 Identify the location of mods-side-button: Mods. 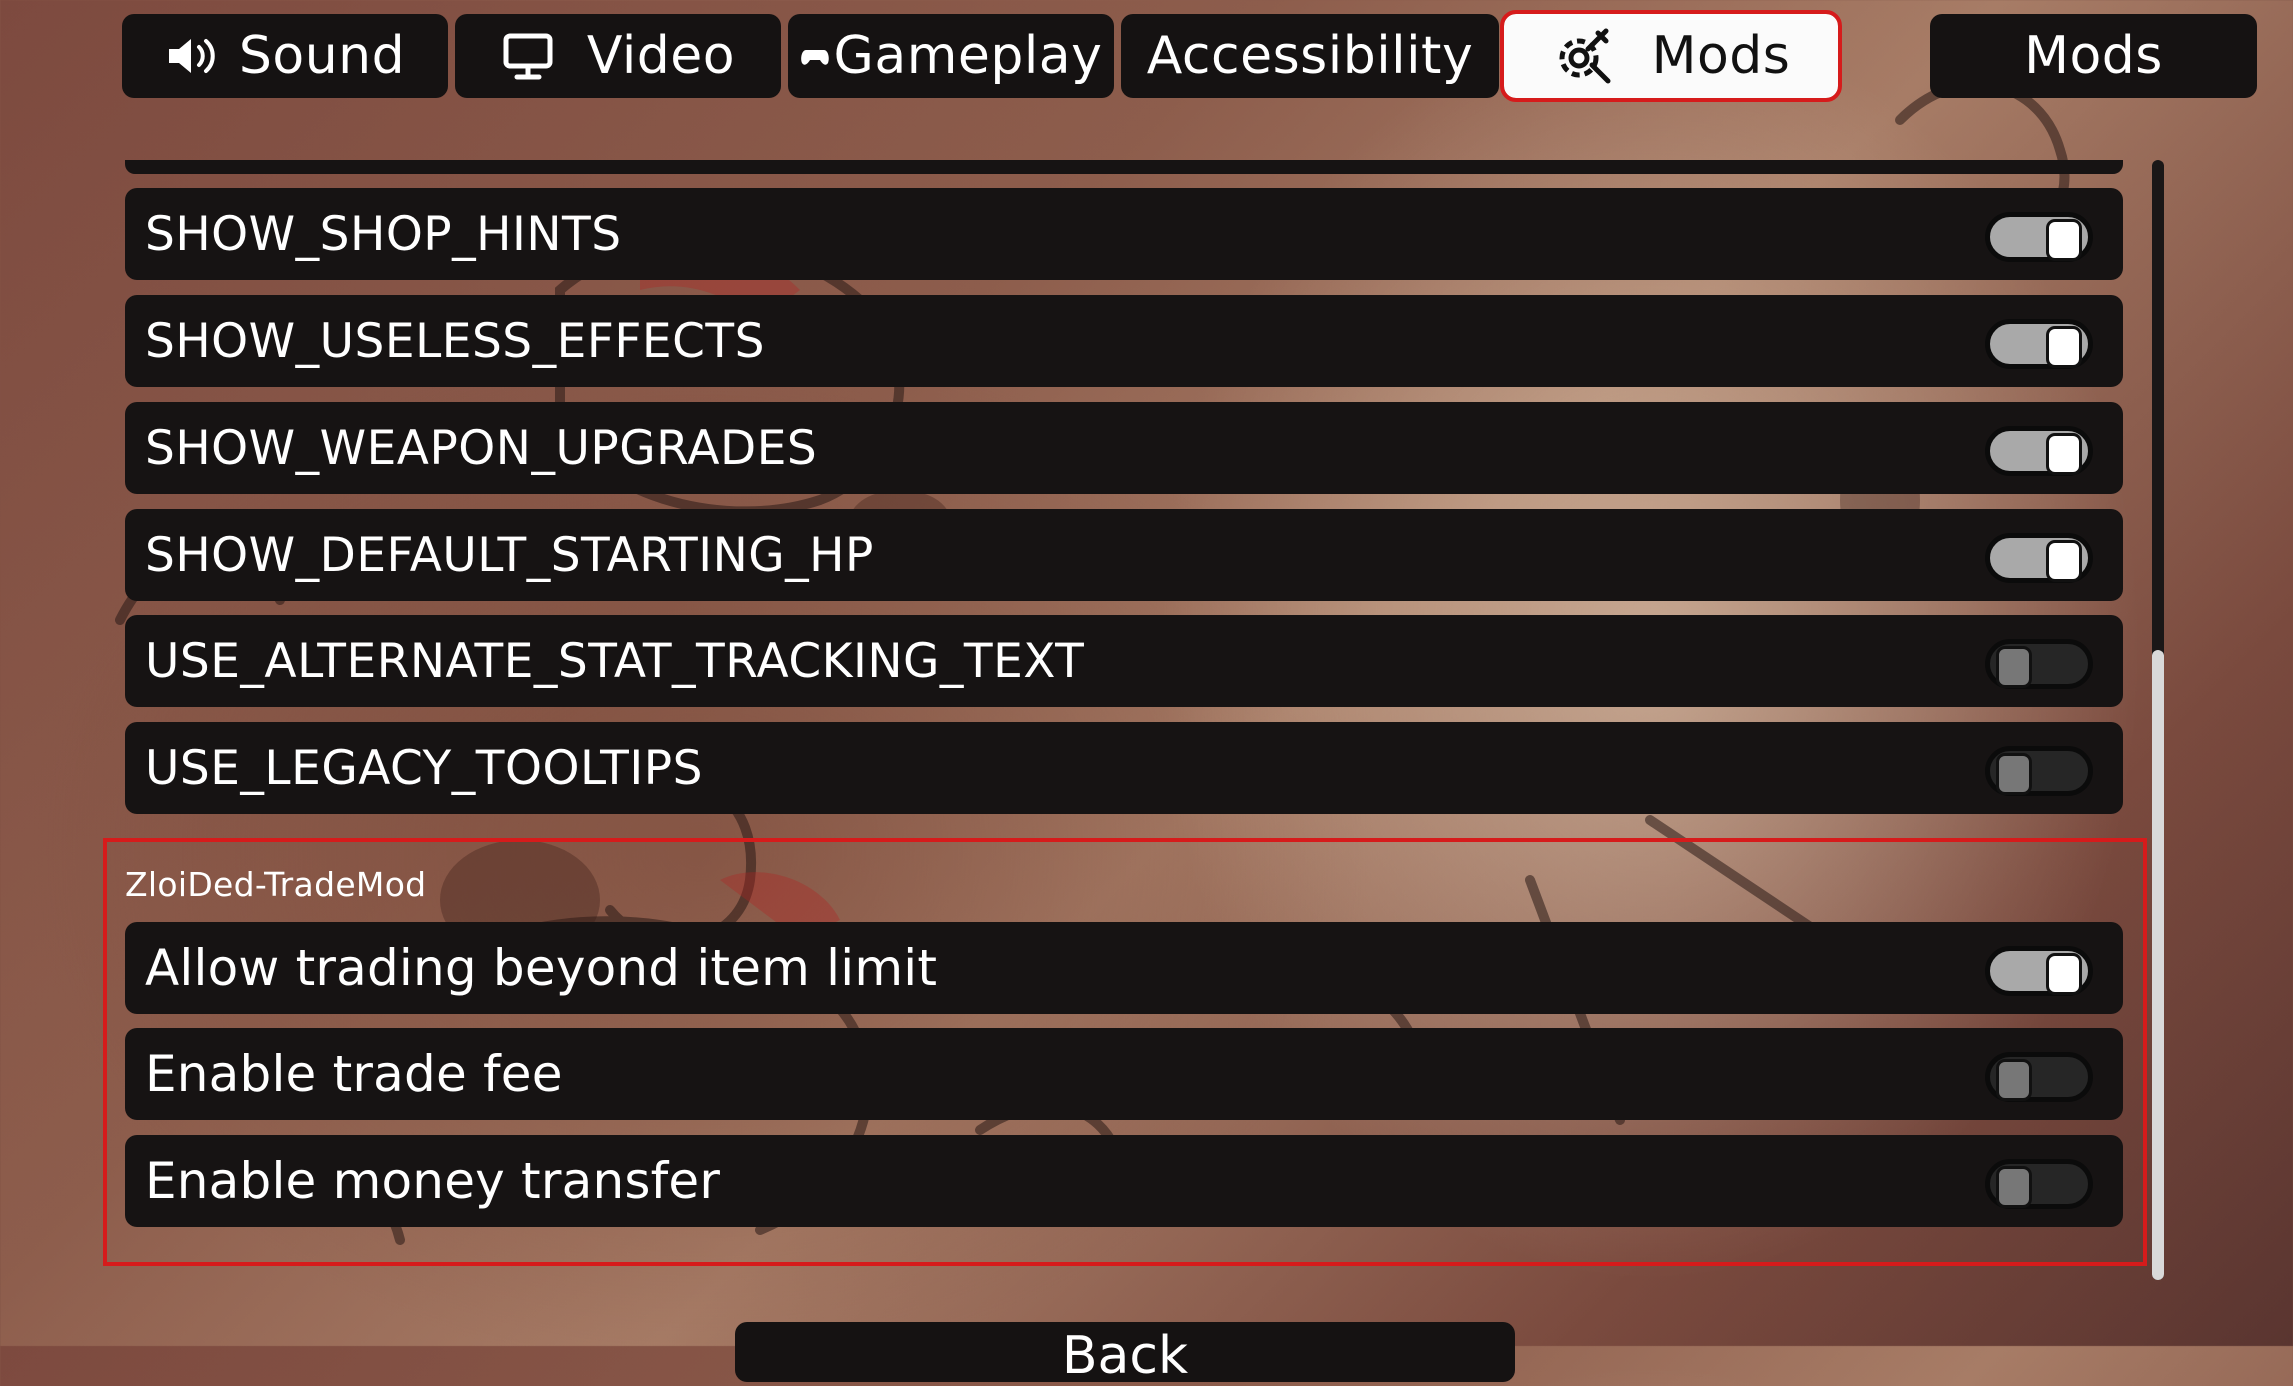
(2093, 56).